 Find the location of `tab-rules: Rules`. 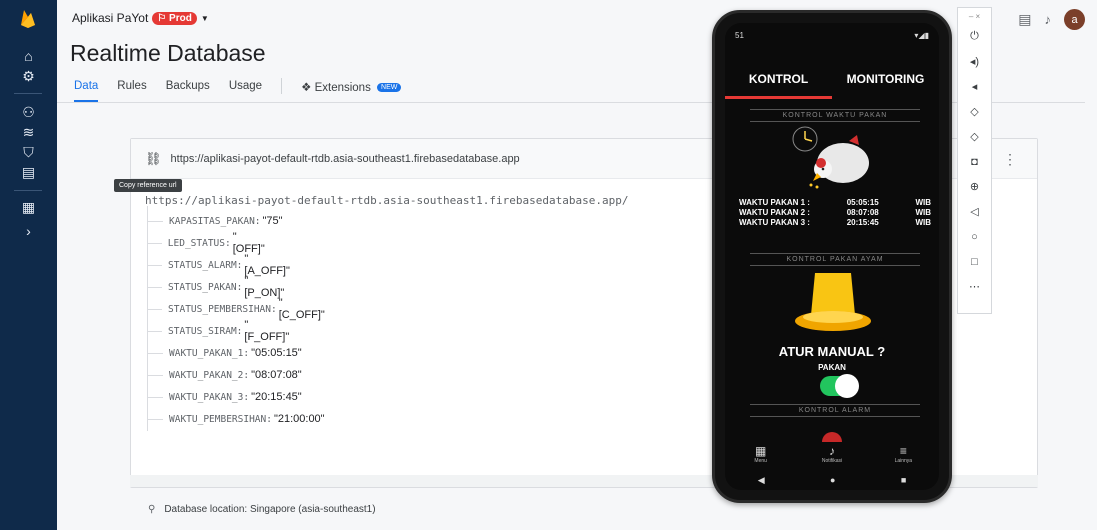

tab-rules: Rules is located at coordinates (131, 91).